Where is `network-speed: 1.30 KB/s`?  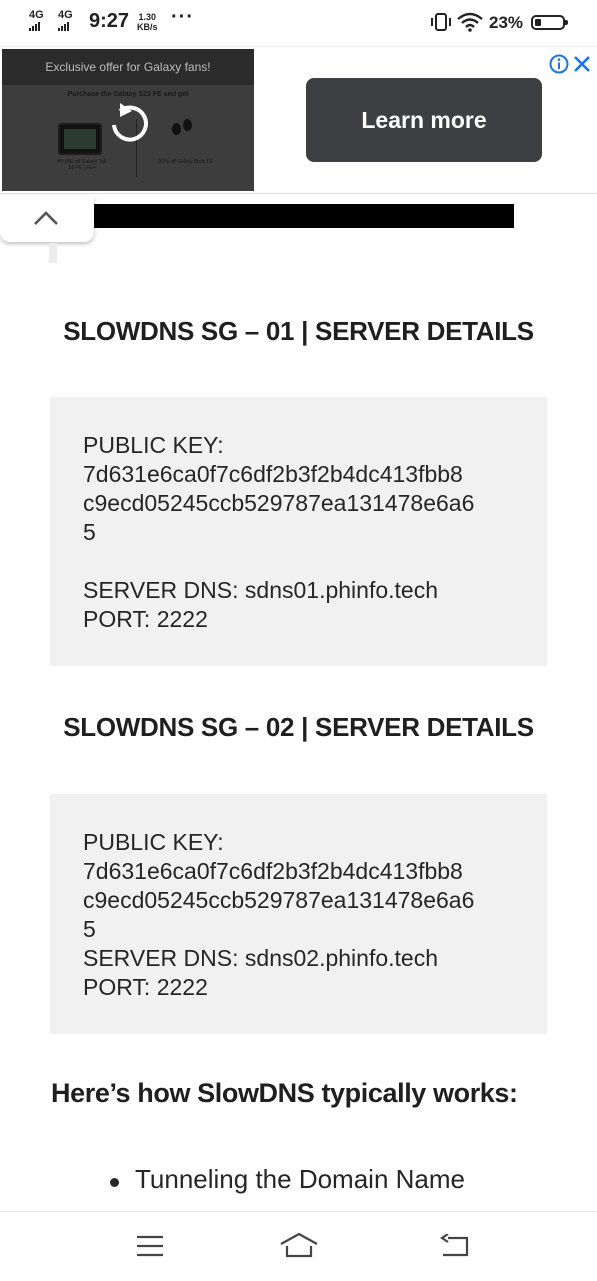 network-speed: 1.30 KB/s is located at coordinates (147, 22).